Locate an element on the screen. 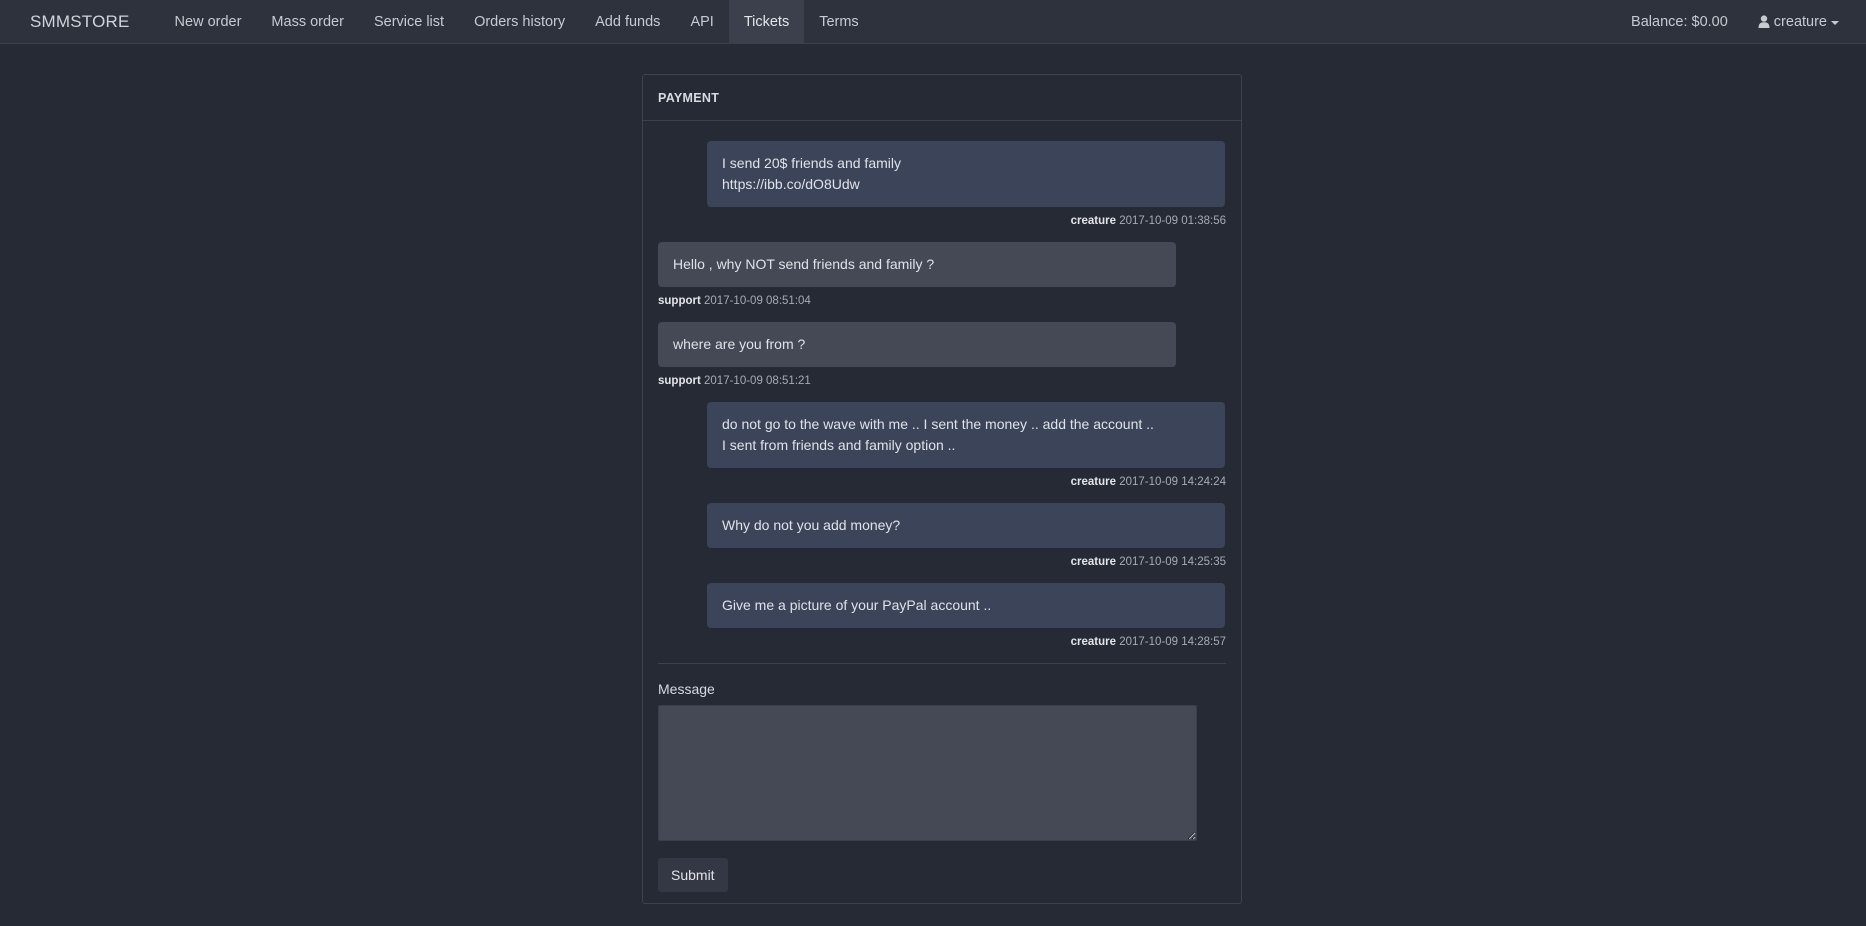 The width and height of the screenshot is (1866, 926). nav-right: Balance: $0.00 creature is located at coordinates (1741, 21).